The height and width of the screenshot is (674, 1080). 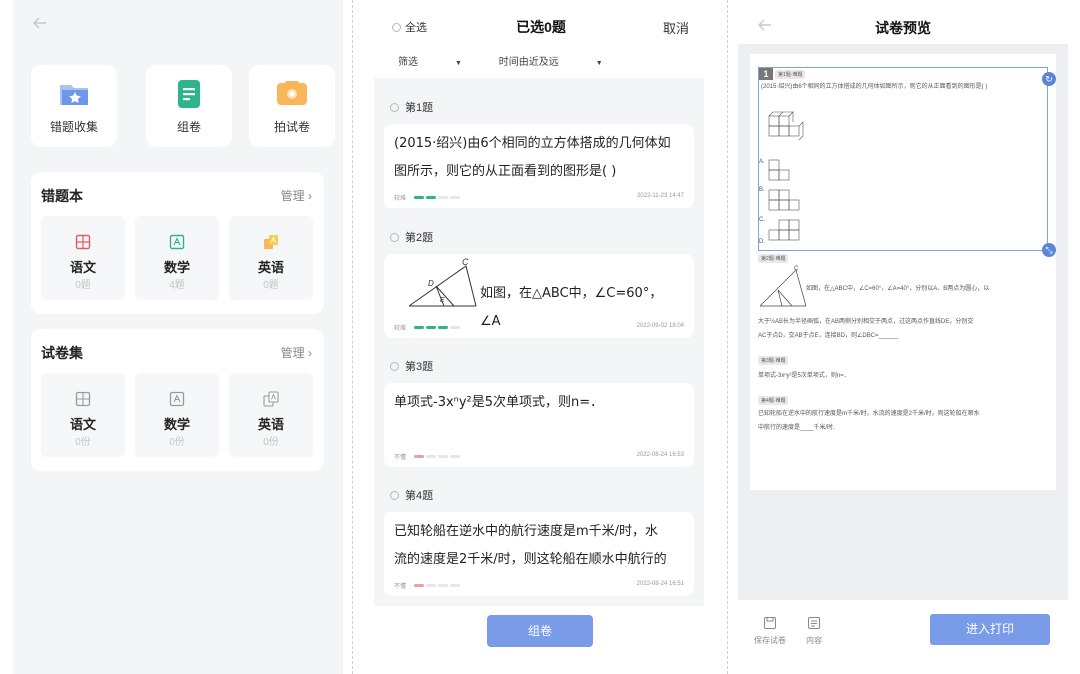 I want to click on quick-actions: 错题收集 组卷 拍试卷, so click(x=183, y=106).